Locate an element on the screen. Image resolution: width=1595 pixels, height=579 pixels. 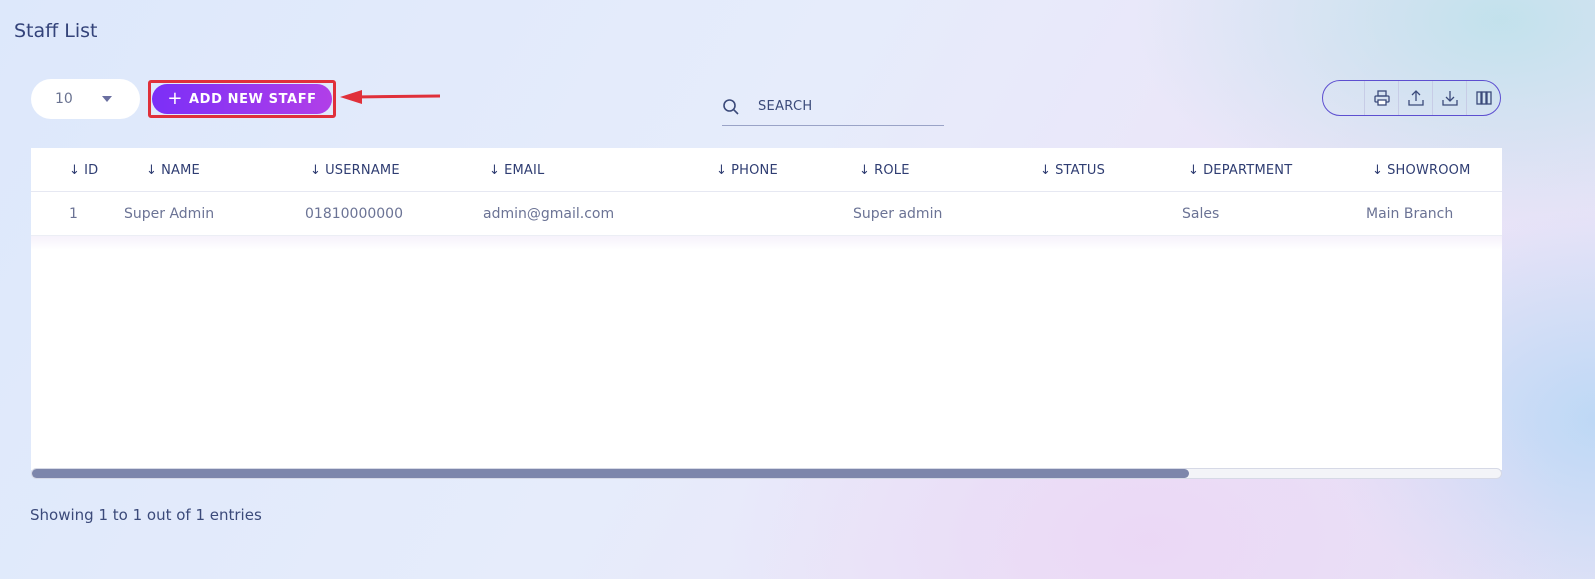
column-header-department: ↓ DEPARTMENT is located at coordinates (1240, 170).